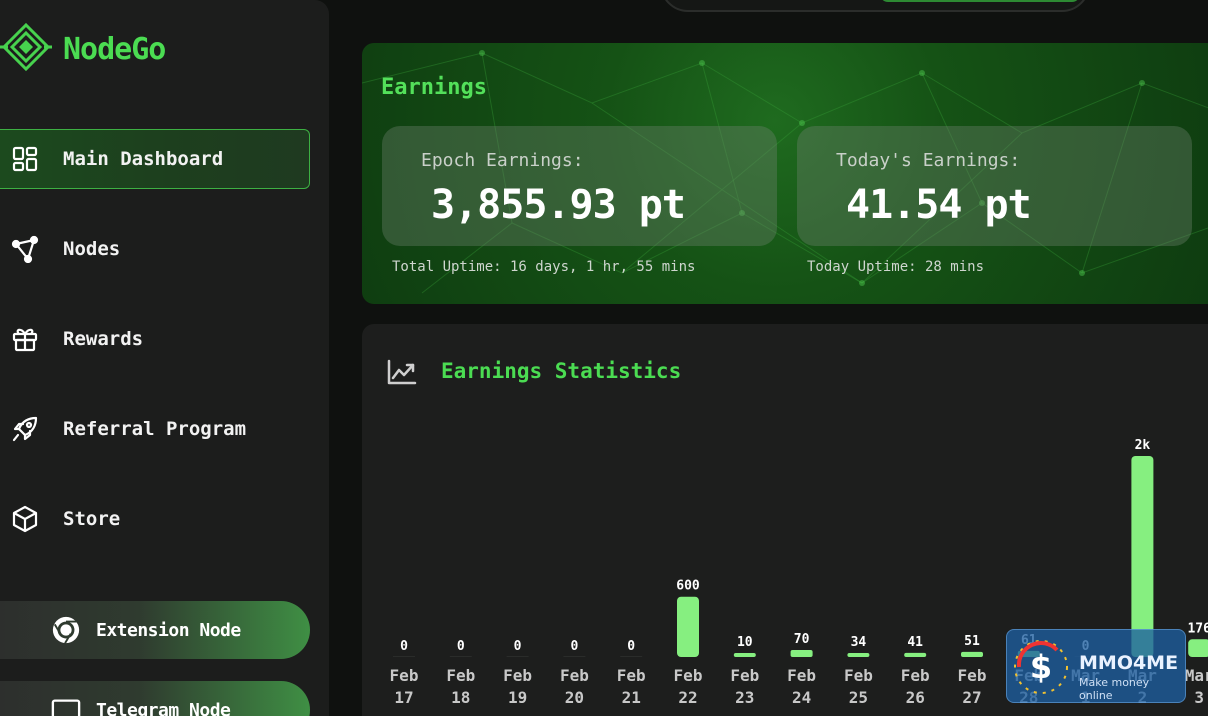 This screenshot has height=716, width=1208. I want to click on dollar-logo-icon: $, so click(1041, 667).